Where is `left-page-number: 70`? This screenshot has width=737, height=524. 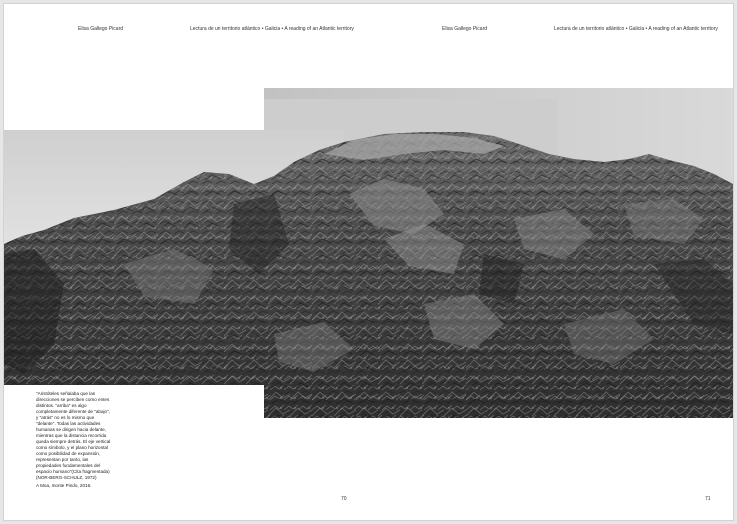
left-page-number: 70 is located at coordinates (344, 499).